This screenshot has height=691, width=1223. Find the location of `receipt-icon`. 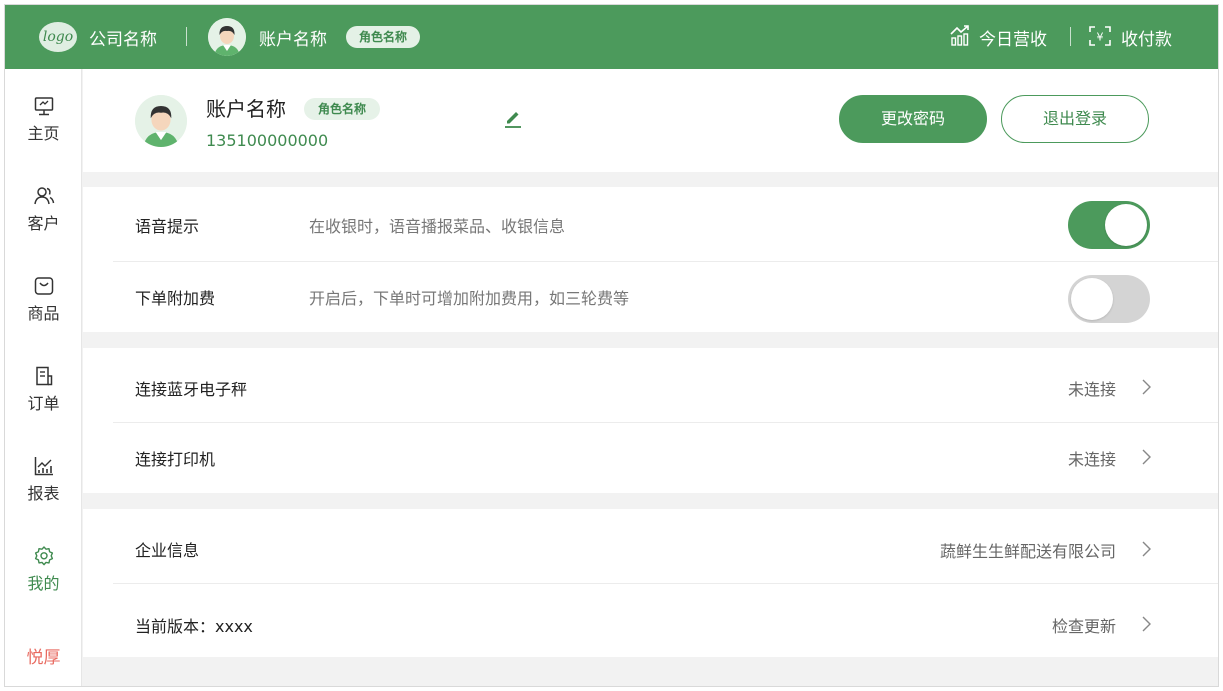

receipt-icon is located at coordinates (43, 376).